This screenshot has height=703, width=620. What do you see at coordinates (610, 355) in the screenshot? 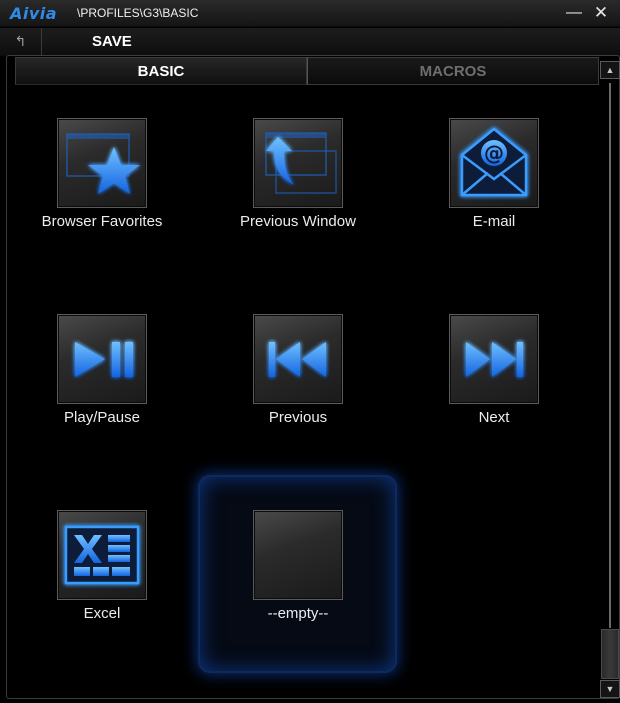
I see `scroll-track` at bounding box center [610, 355].